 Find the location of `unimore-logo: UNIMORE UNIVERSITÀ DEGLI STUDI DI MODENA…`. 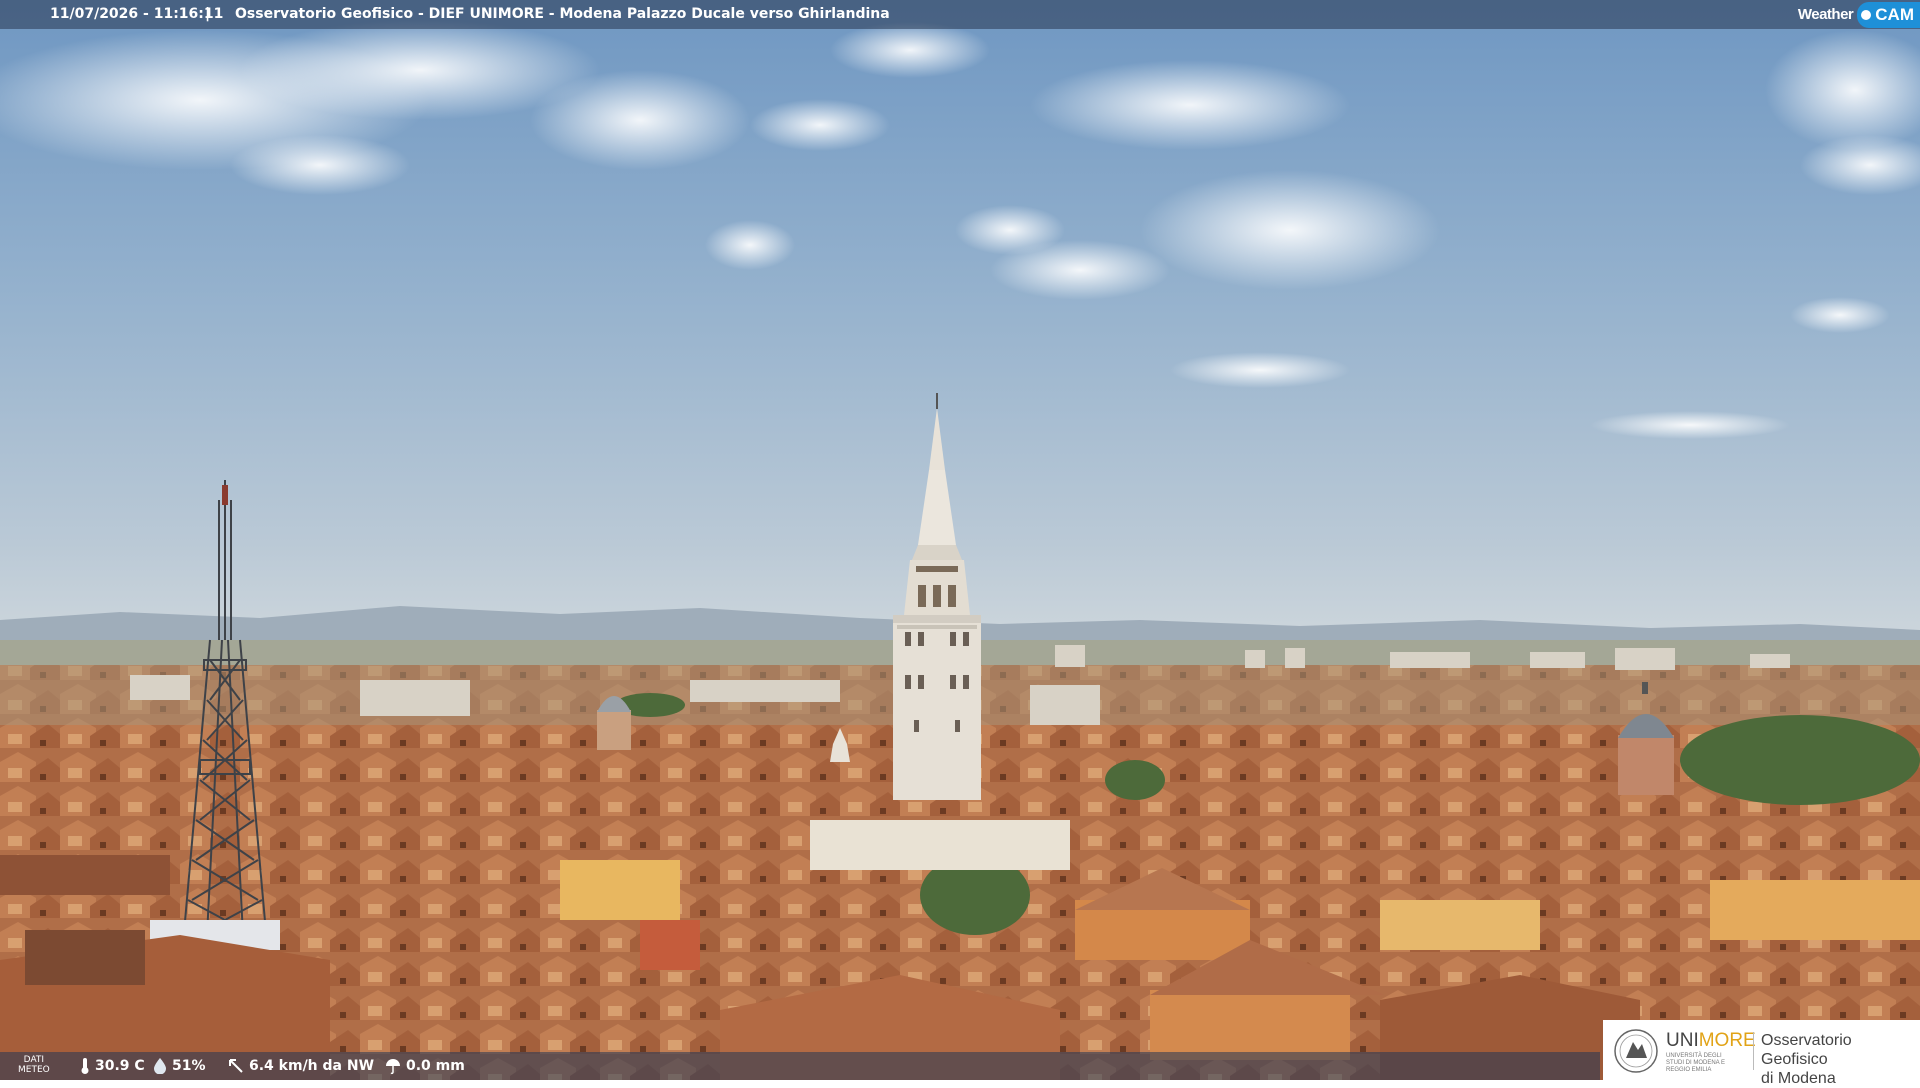

unimore-logo: UNIMORE UNIVERSITÀ DEGLI STUDI DI MODENA… is located at coordinates (1761, 1053).